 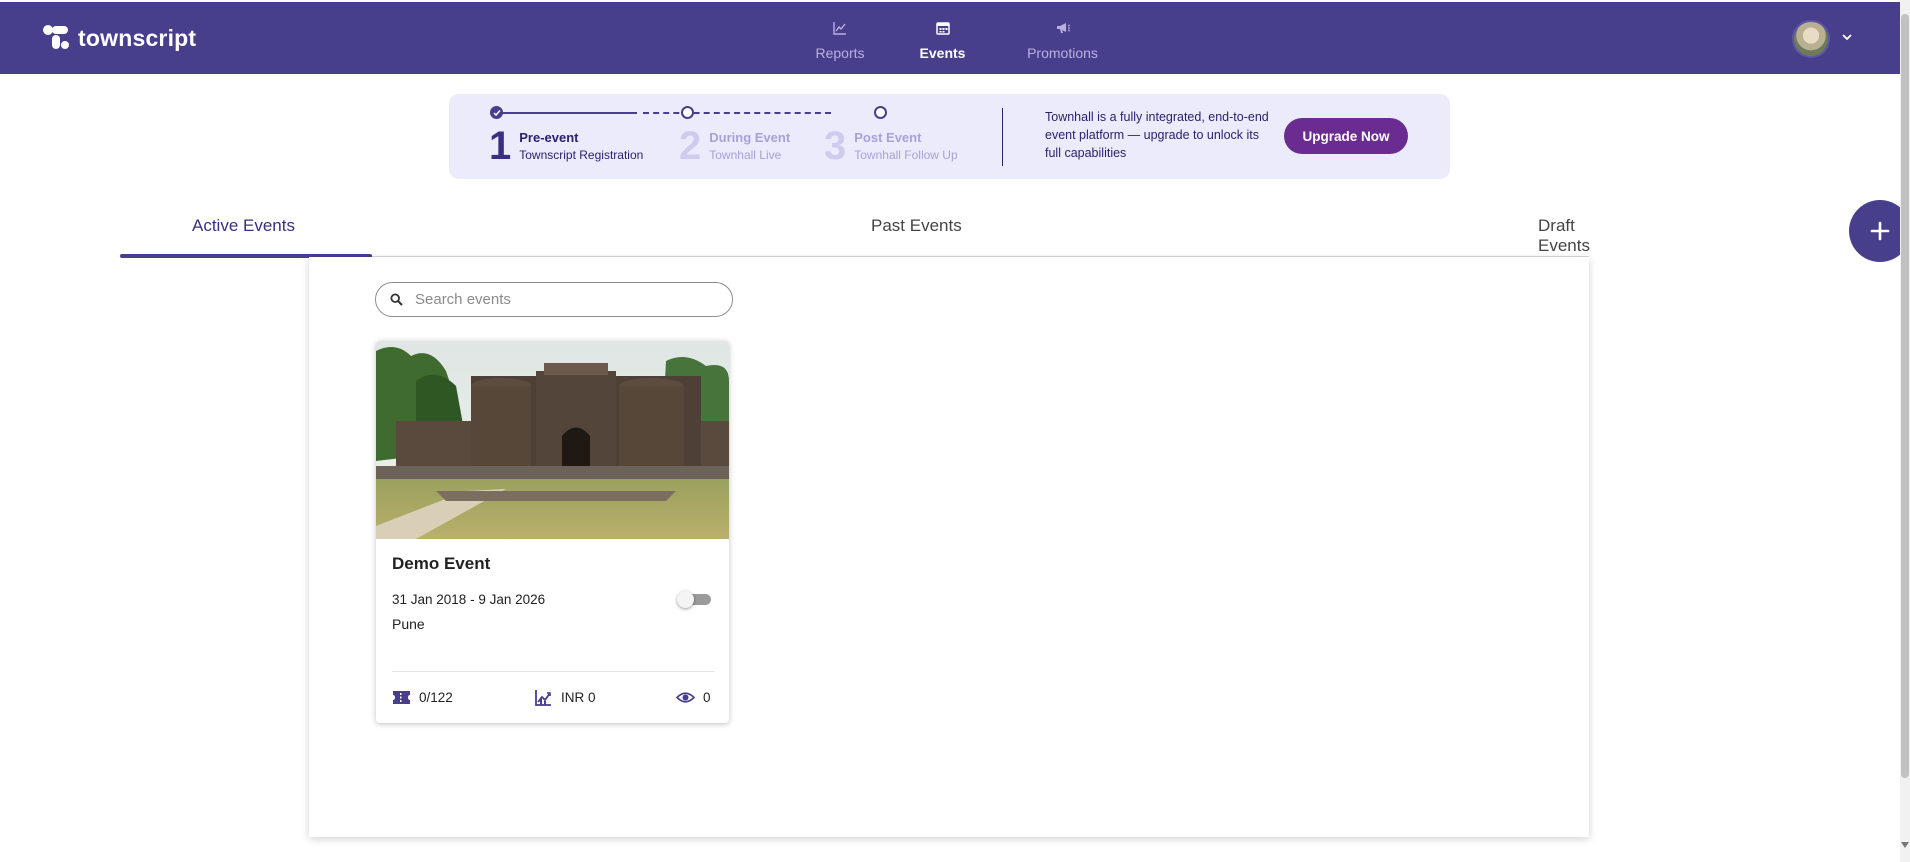 I want to click on step-number: 1, so click(x=500, y=146).